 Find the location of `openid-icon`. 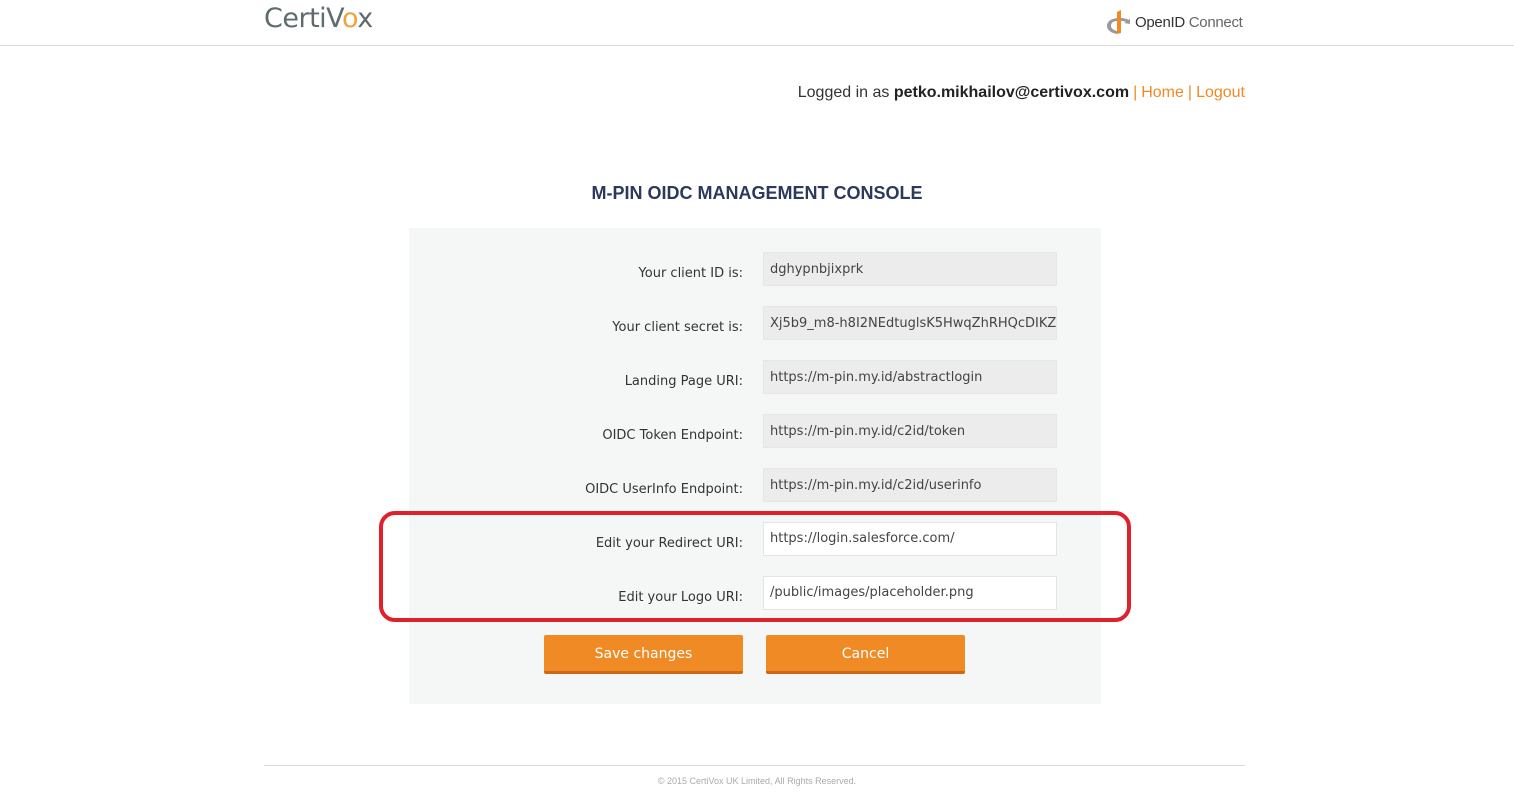

openid-icon is located at coordinates (1118, 22).